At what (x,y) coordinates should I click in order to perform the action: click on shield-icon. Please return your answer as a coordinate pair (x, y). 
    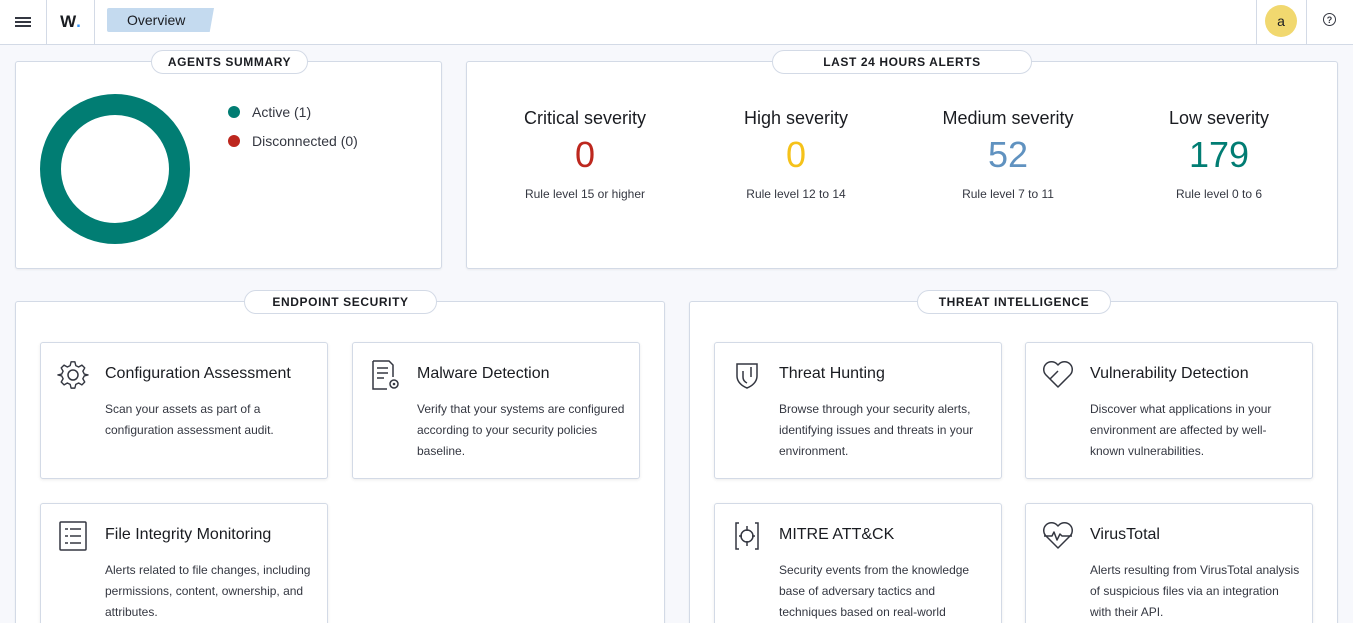
    Looking at the image, I should click on (747, 376).